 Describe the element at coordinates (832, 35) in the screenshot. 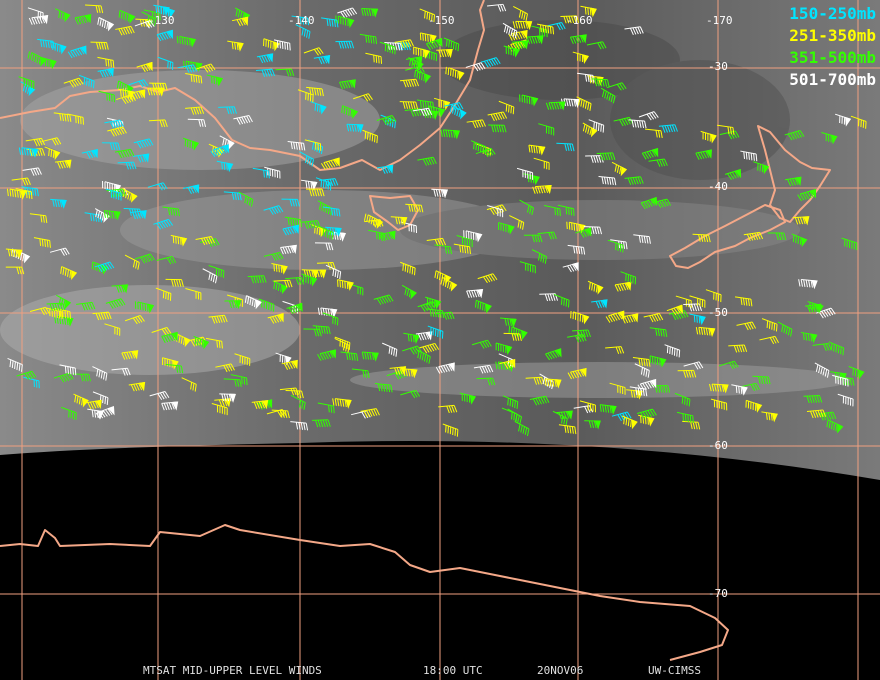

I see `legend-251-350mb: 251-350mb` at that location.